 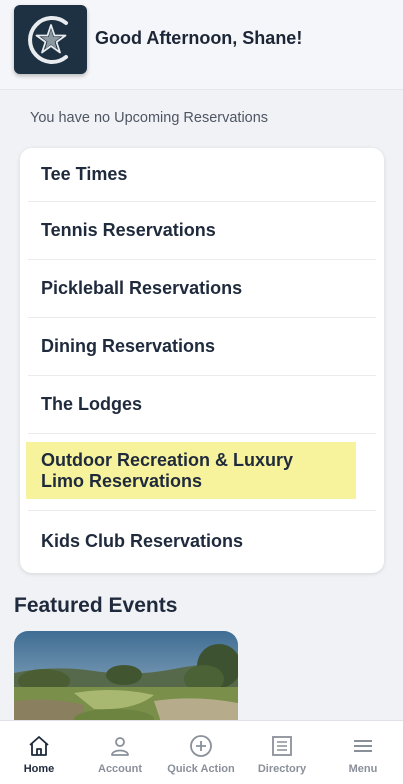 What do you see at coordinates (128, 346) in the screenshot?
I see `menu-item-label: Dining Reservations` at bounding box center [128, 346].